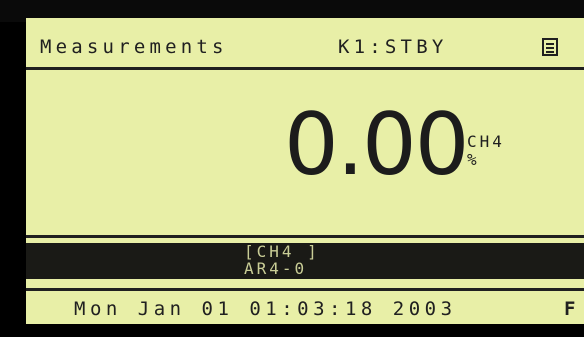 The height and width of the screenshot is (337, 584). I want to click on date-time: Mon Jan 01 01:03:18 2003, so click(265, 309).